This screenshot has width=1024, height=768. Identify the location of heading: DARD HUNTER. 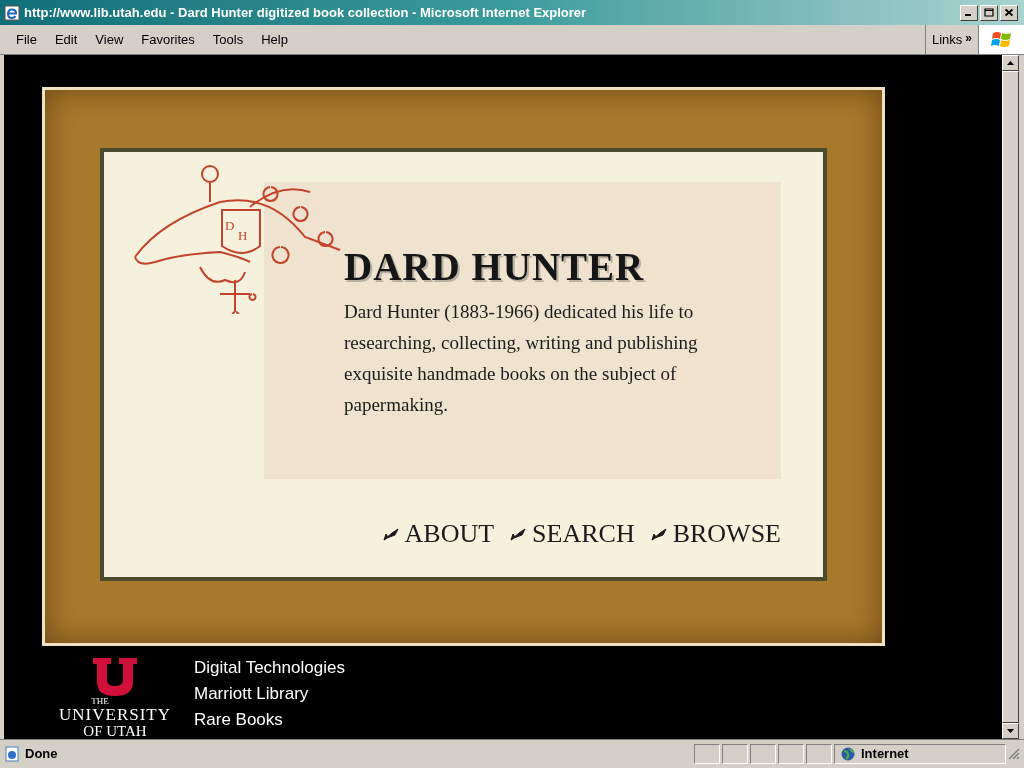
(495, 266).